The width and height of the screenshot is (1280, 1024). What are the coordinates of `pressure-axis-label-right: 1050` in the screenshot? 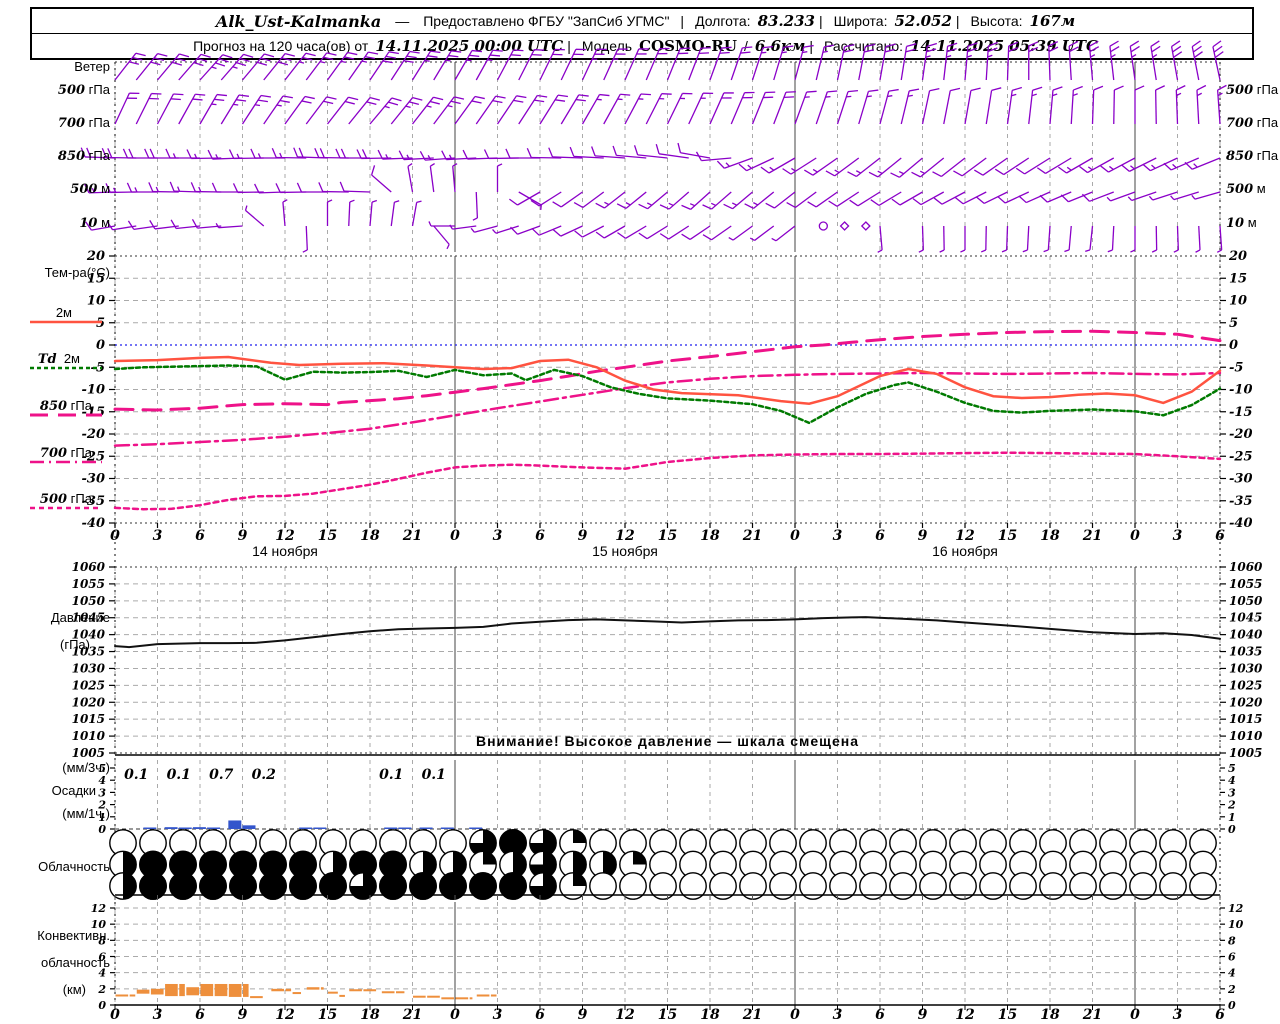 It's located at (1246, 601).